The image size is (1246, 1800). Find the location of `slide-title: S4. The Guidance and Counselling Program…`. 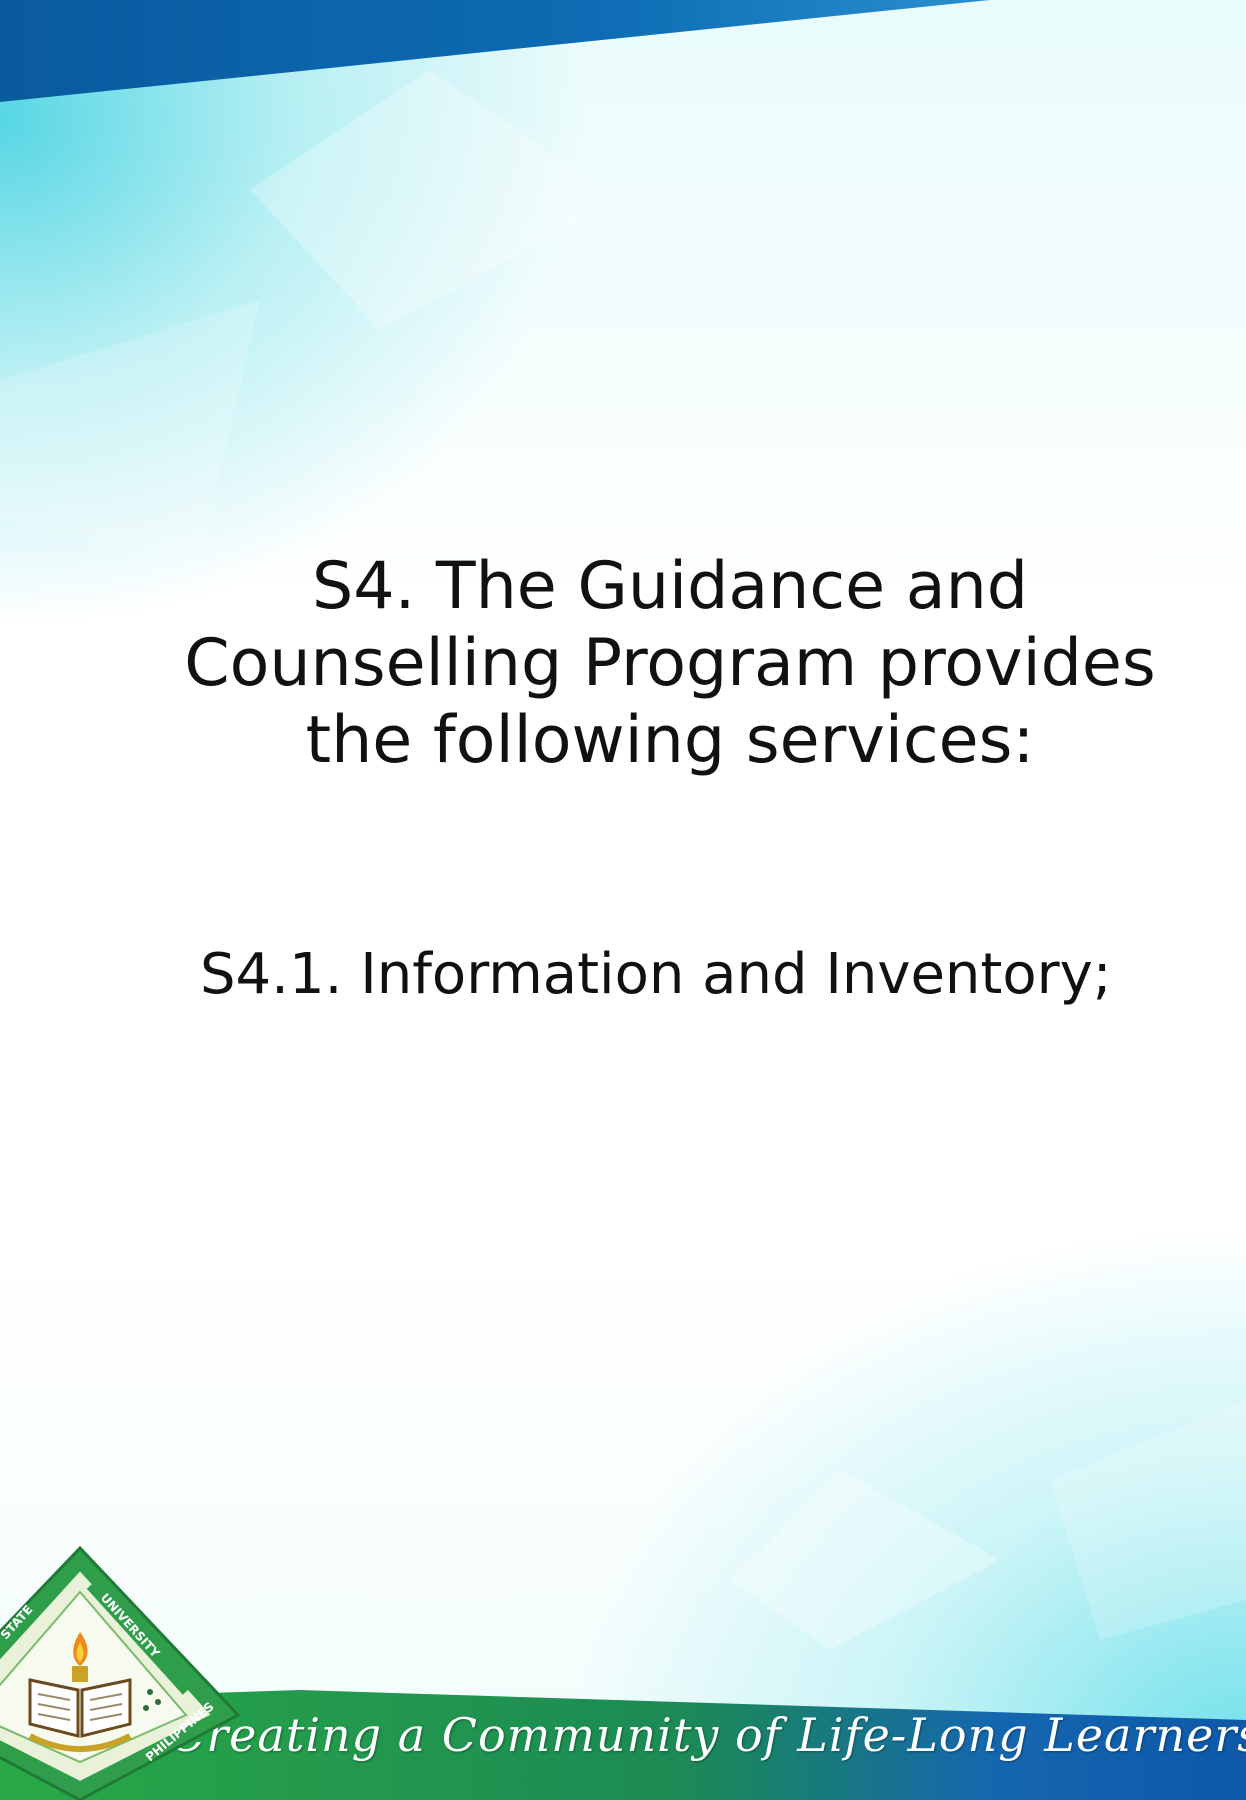

slide-title: S4. The Guidance and Counselling Program… is located at coordinates (670, 663).